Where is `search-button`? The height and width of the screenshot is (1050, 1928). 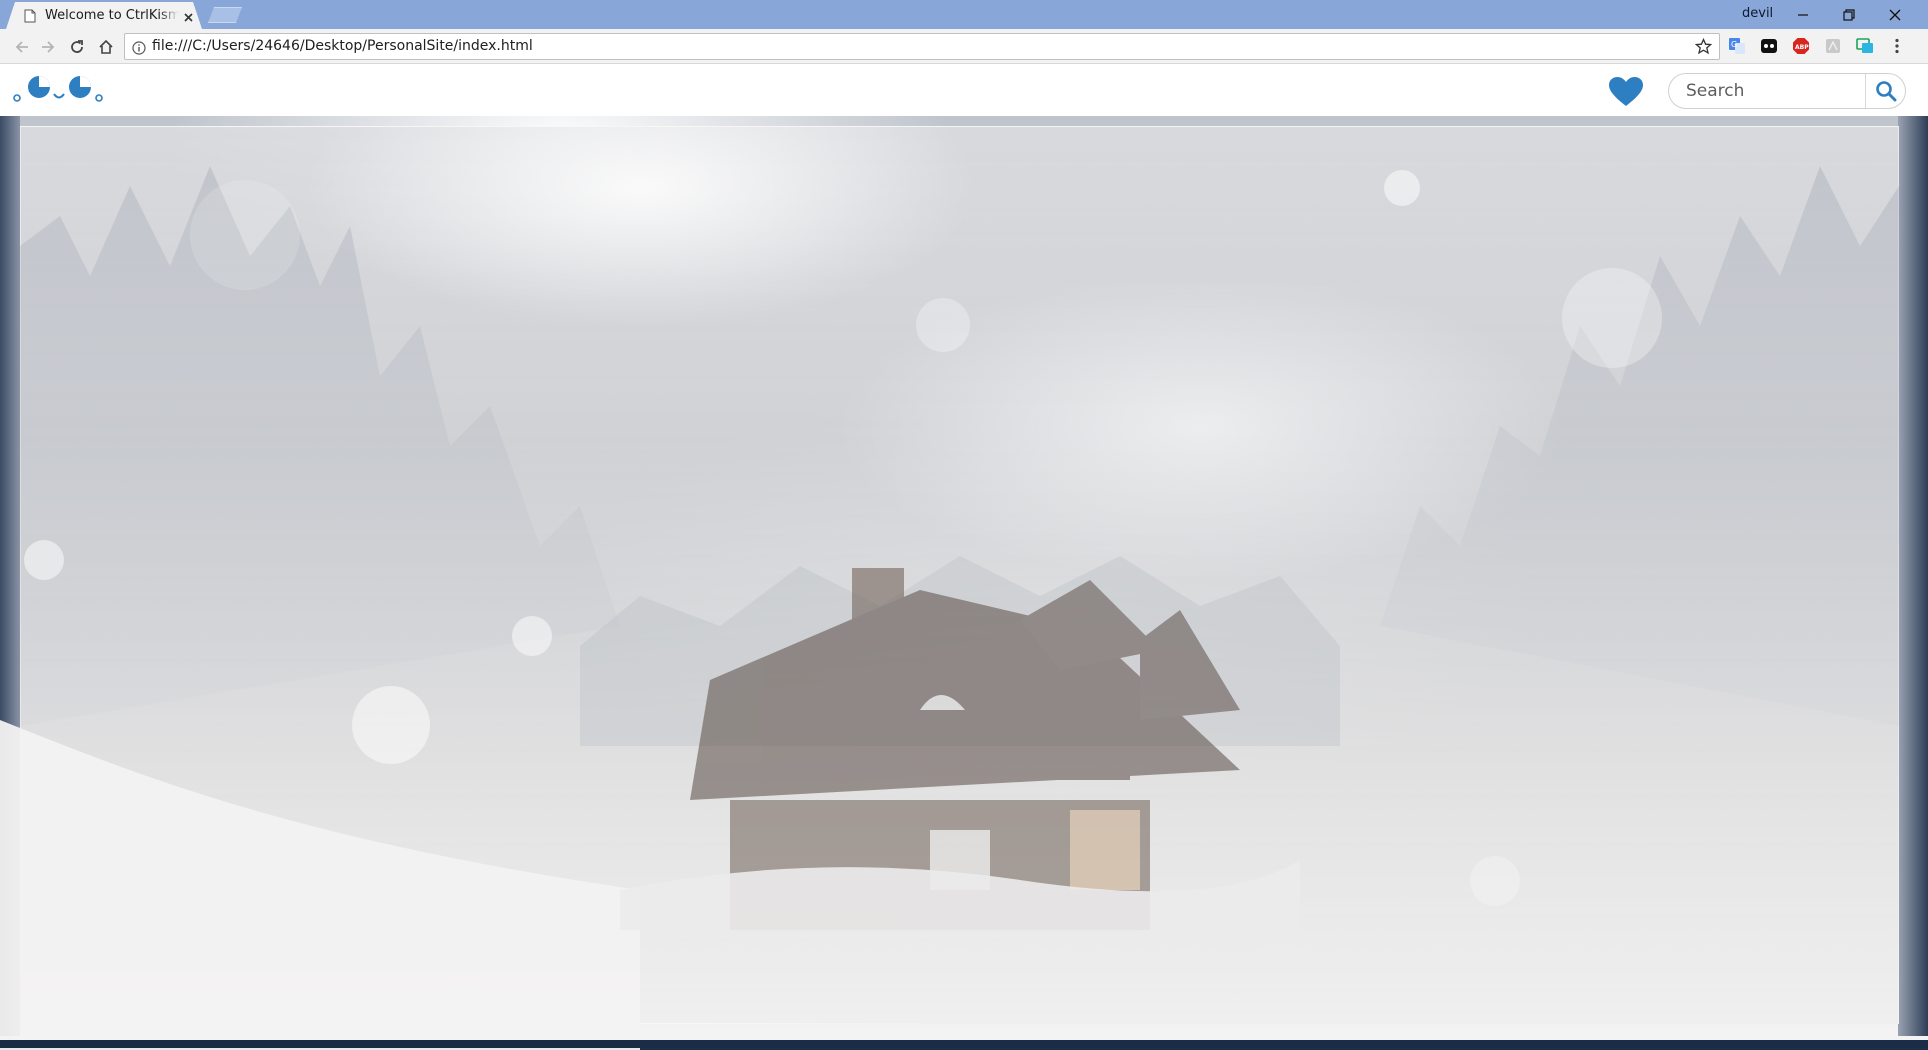 search-button is located at coordinates (1885, 91).